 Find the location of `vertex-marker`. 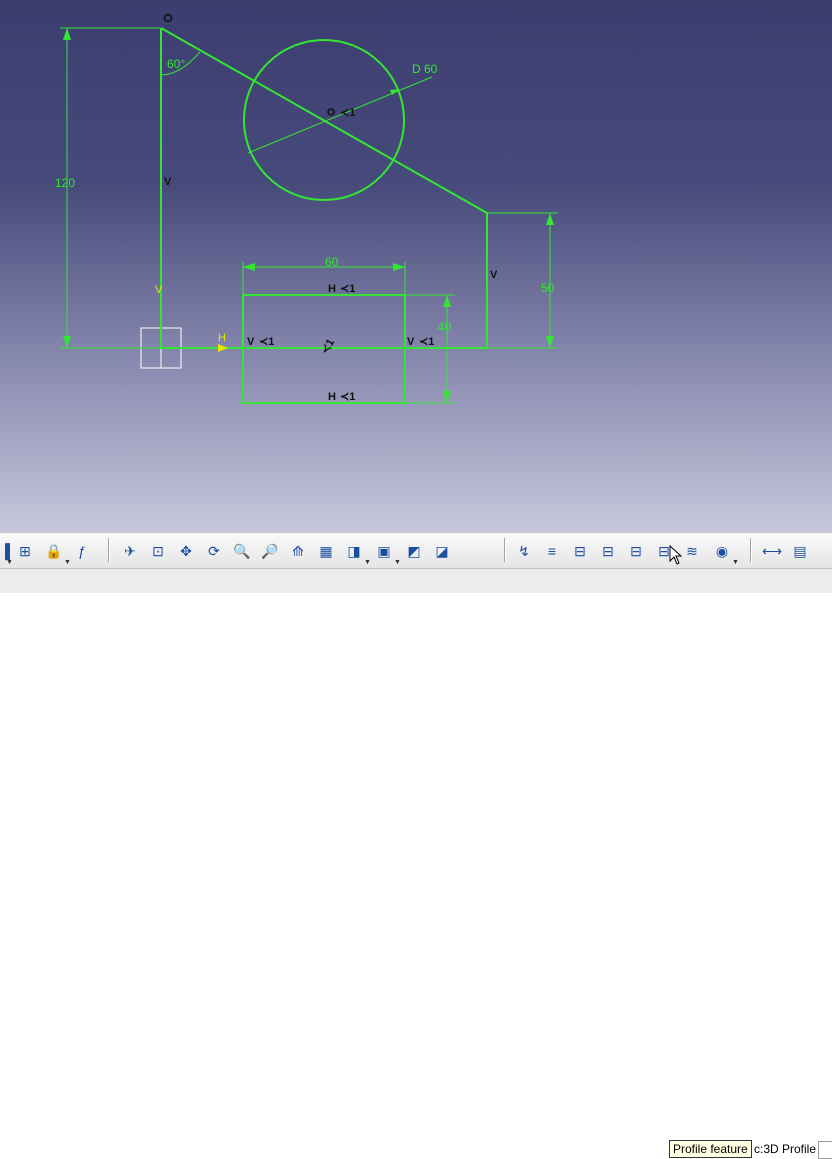

vertex-marker is located at coordinates (168, 18).